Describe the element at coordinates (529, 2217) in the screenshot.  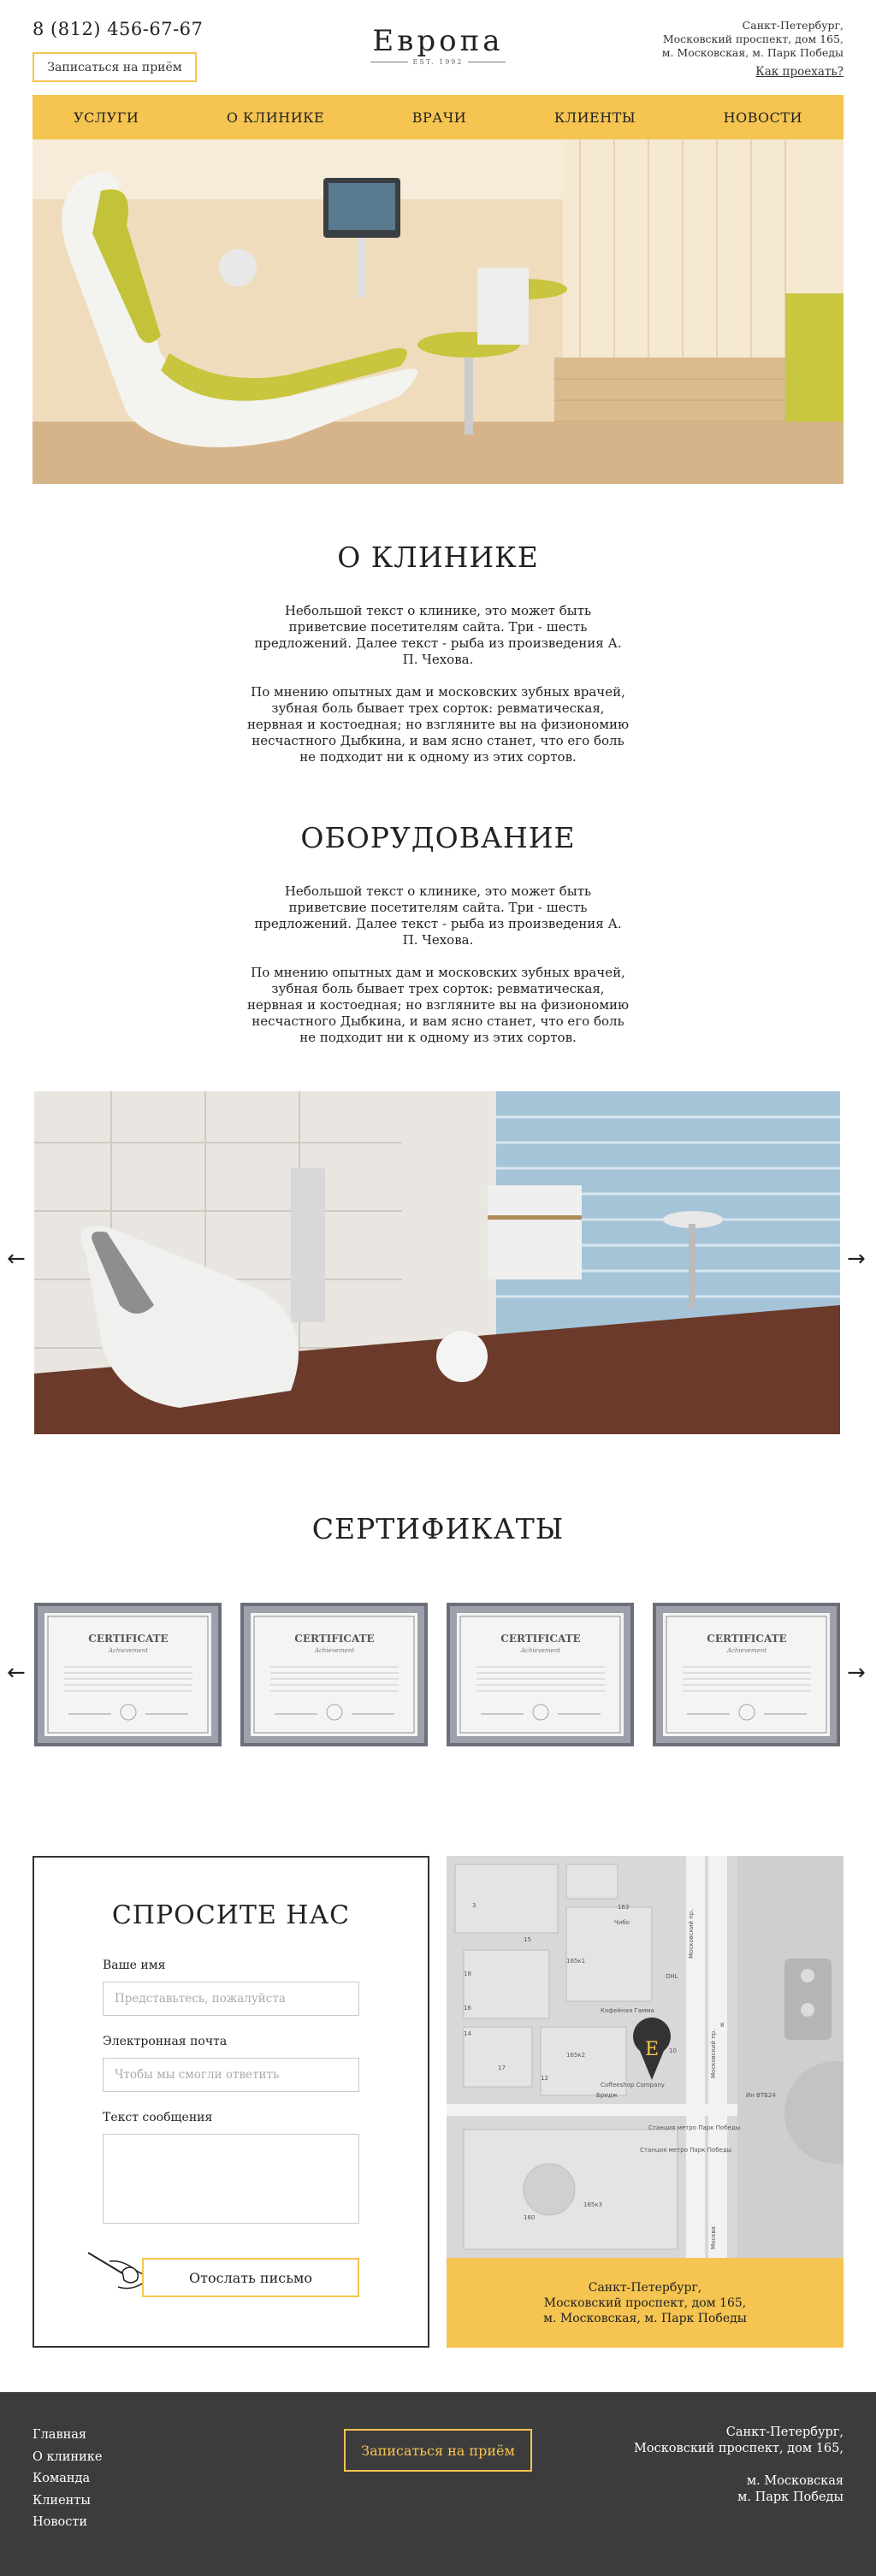
I see `map-house-number: 160` at that location.